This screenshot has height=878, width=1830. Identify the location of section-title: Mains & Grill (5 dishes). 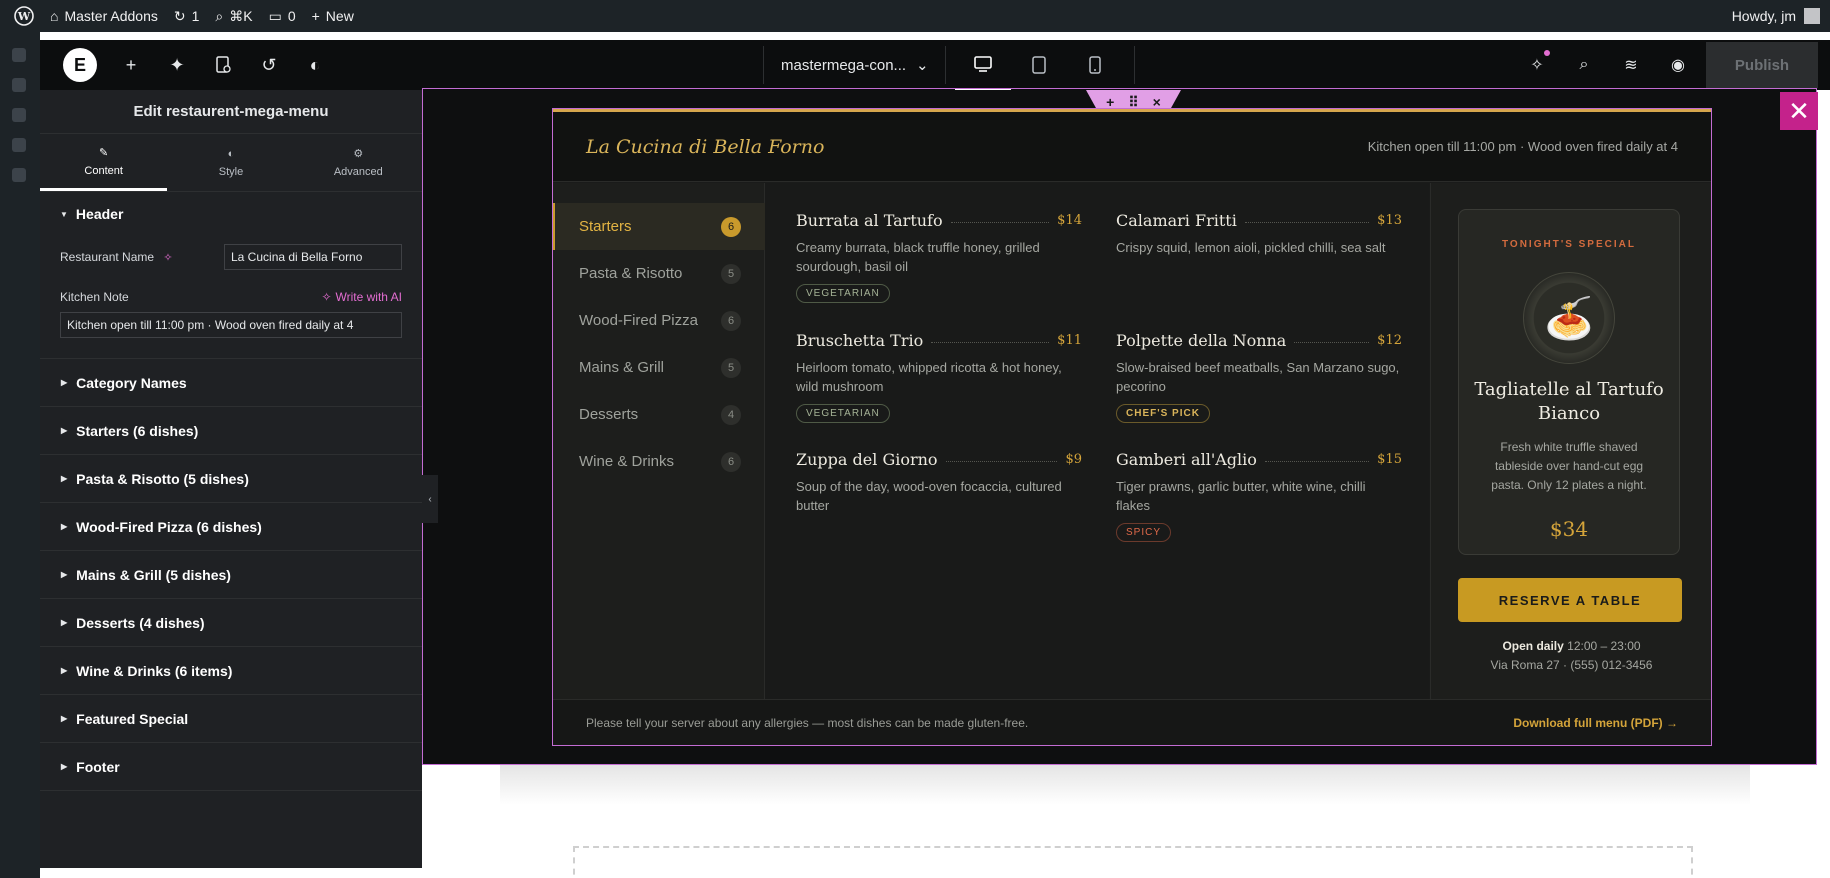
(153, 574).